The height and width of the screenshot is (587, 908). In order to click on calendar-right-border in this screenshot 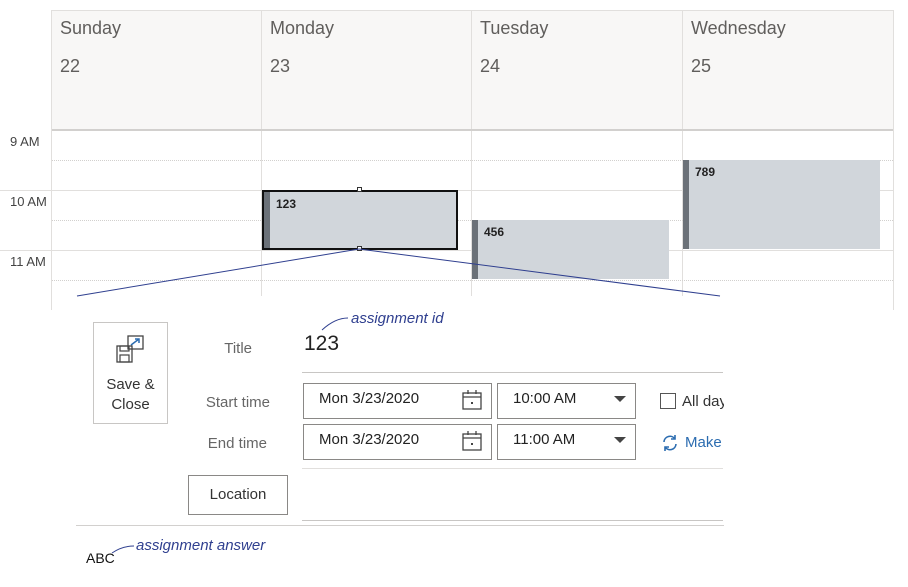, I will do `click(893, 160)`.